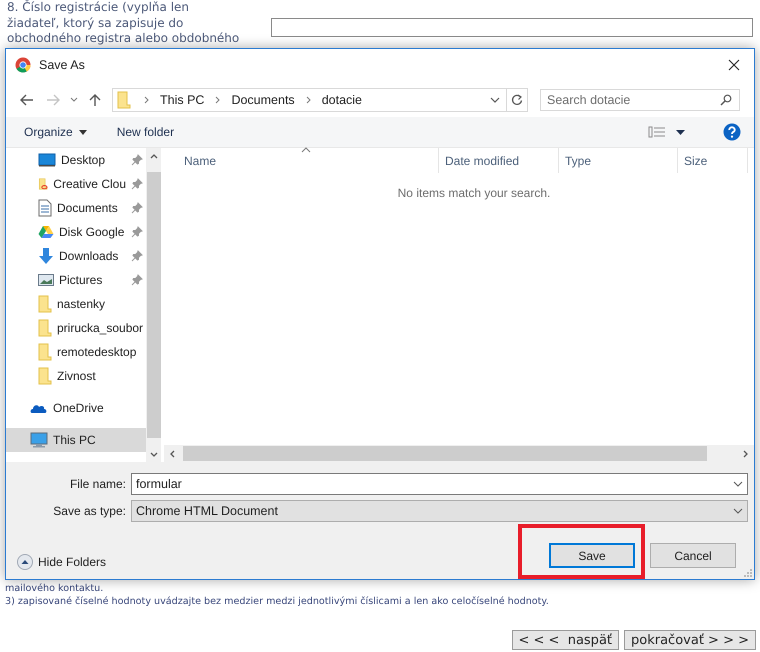 This screenshot has width=760, height=652. I want to click on field-label: Save as type:, so click(89, 511).